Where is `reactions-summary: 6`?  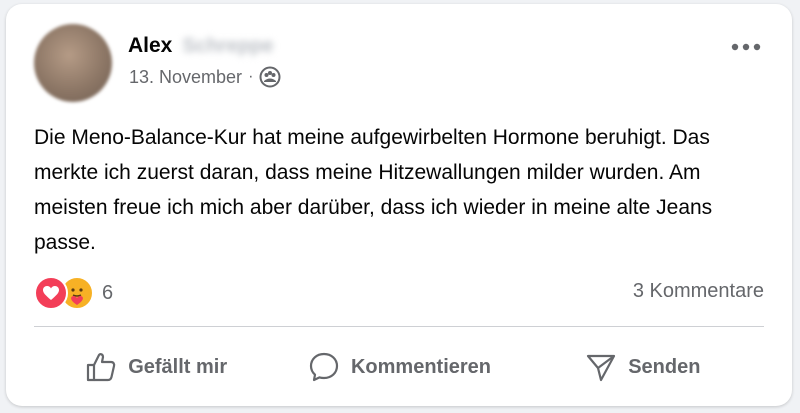 reactions-summary: 6 is located at coordinates (73, 293).